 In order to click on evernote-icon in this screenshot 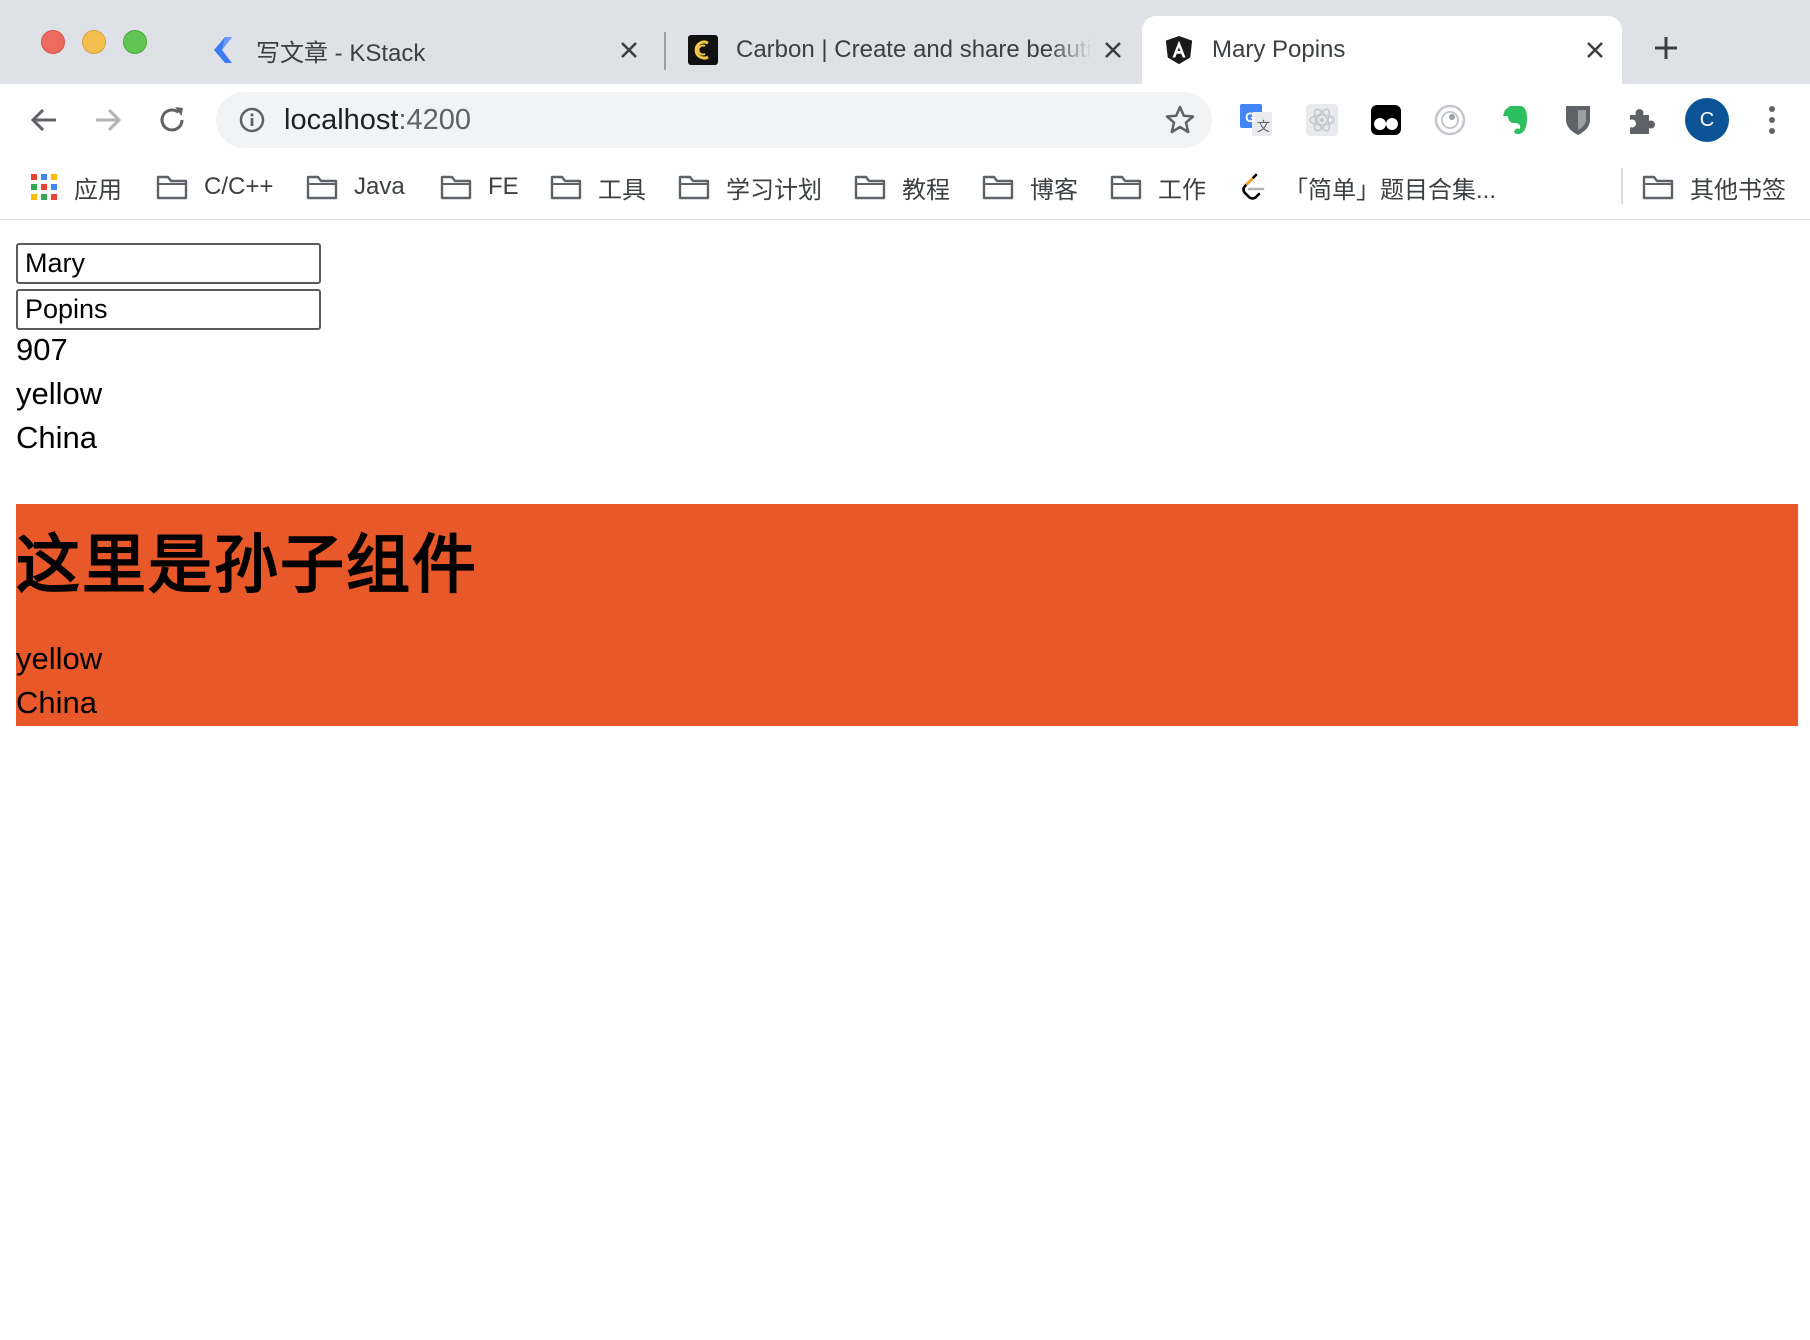, I will do `click(1514, 120)`.